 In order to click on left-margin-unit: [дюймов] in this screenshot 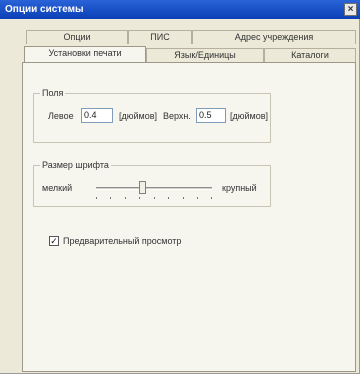, I will do `click(138, 116)`.